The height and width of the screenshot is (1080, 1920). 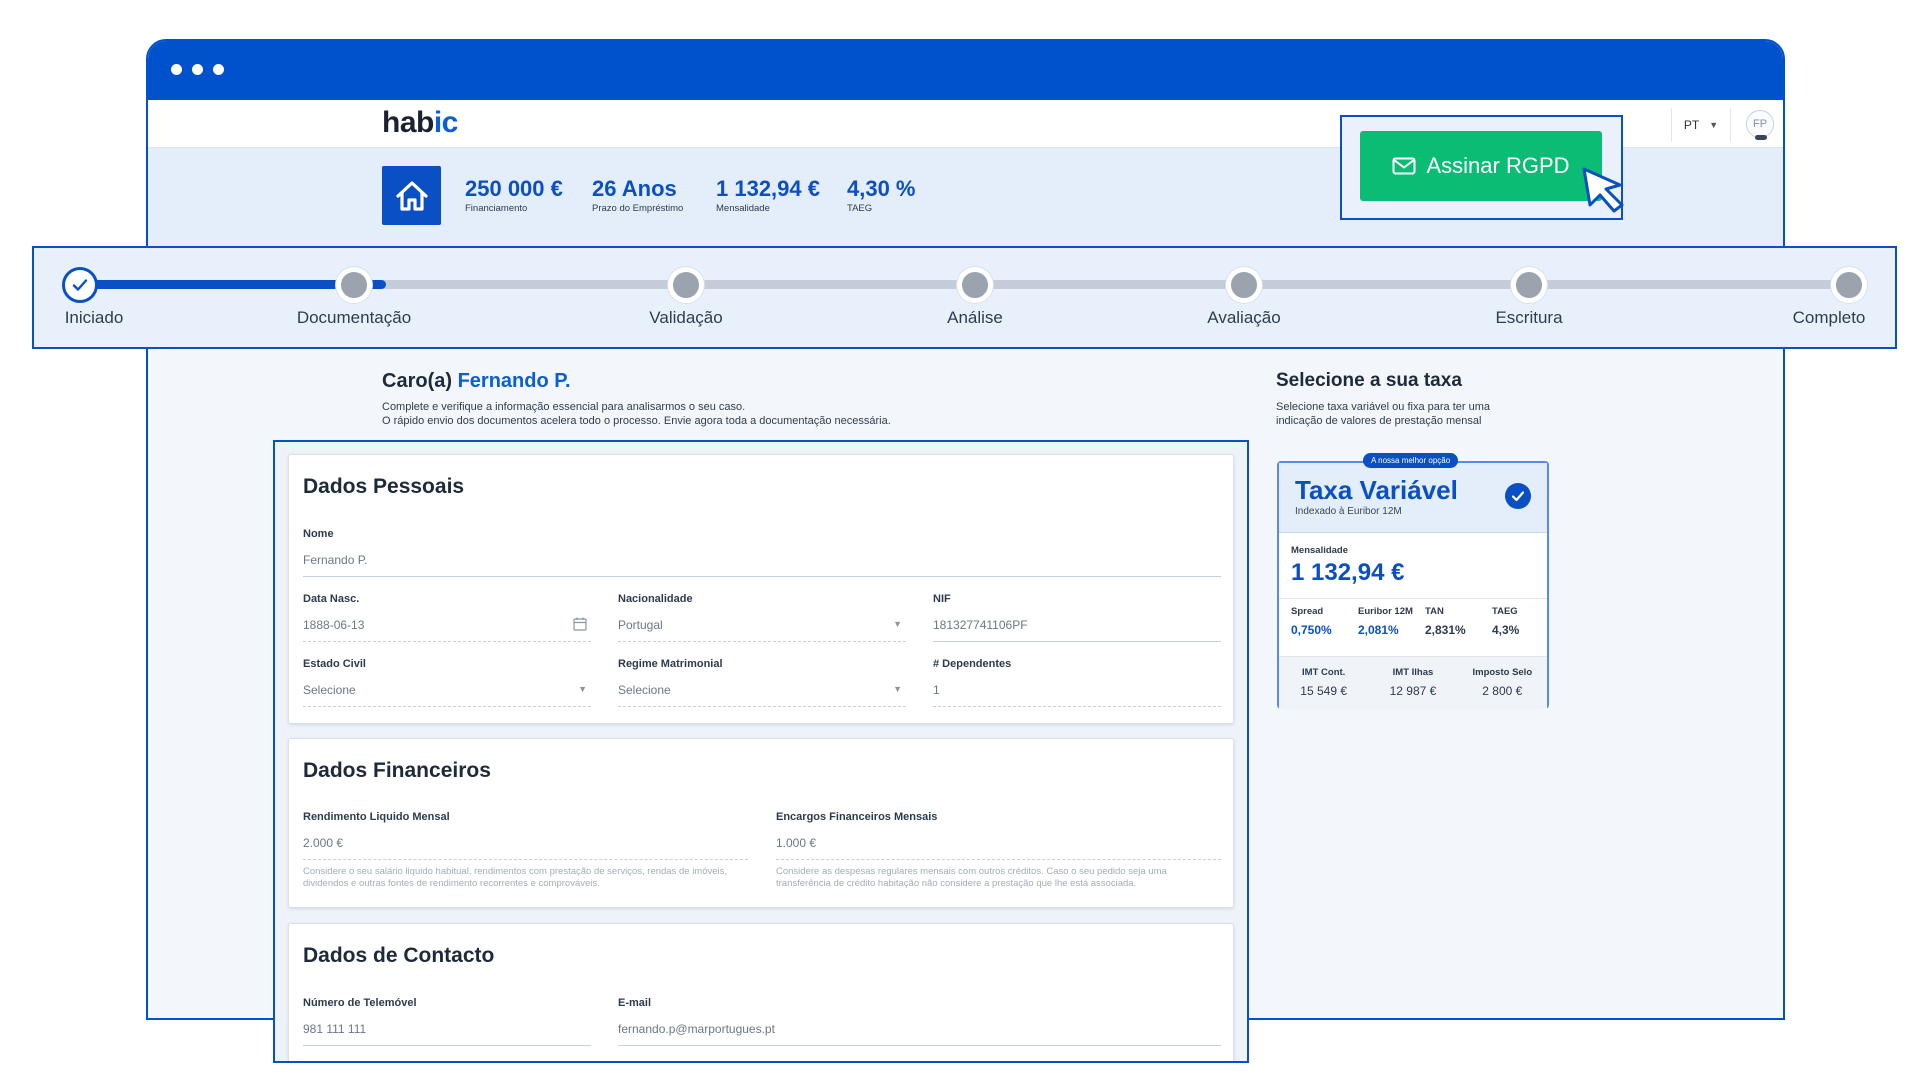 I want to click on tax-imt-cont: IMT Cont. 15 549 €, so click(x=1323, y=683).